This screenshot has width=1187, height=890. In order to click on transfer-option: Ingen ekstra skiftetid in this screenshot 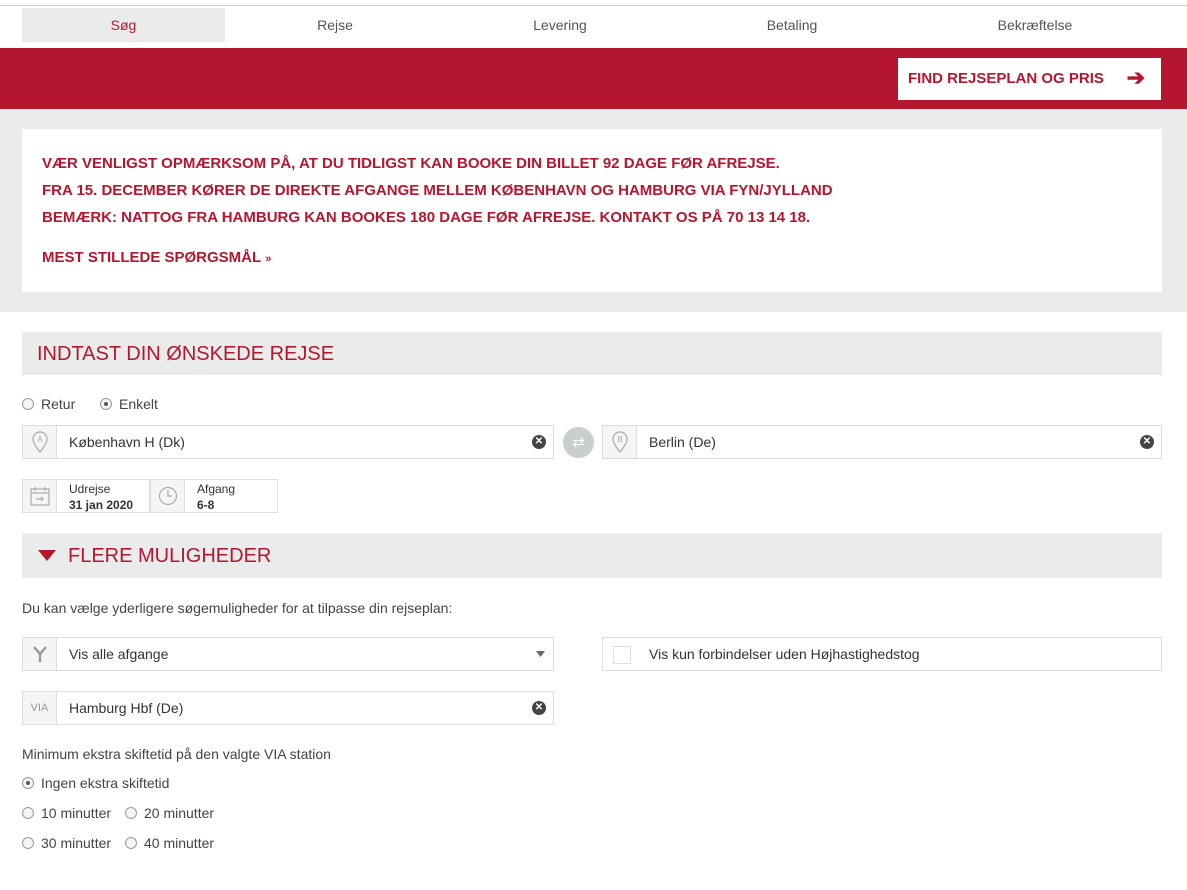, I will do `click(95, 783)`.